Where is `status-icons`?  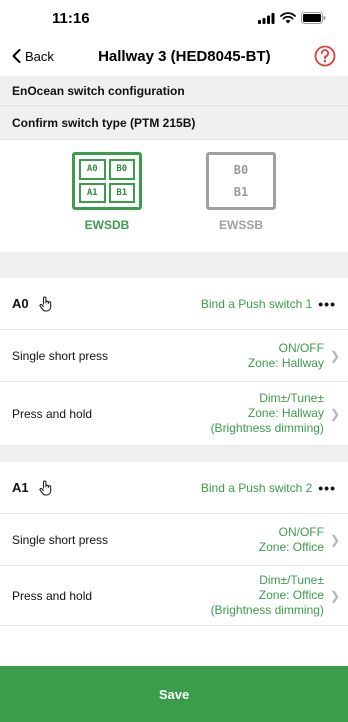
status-icons is located at coordinates (292, 18).